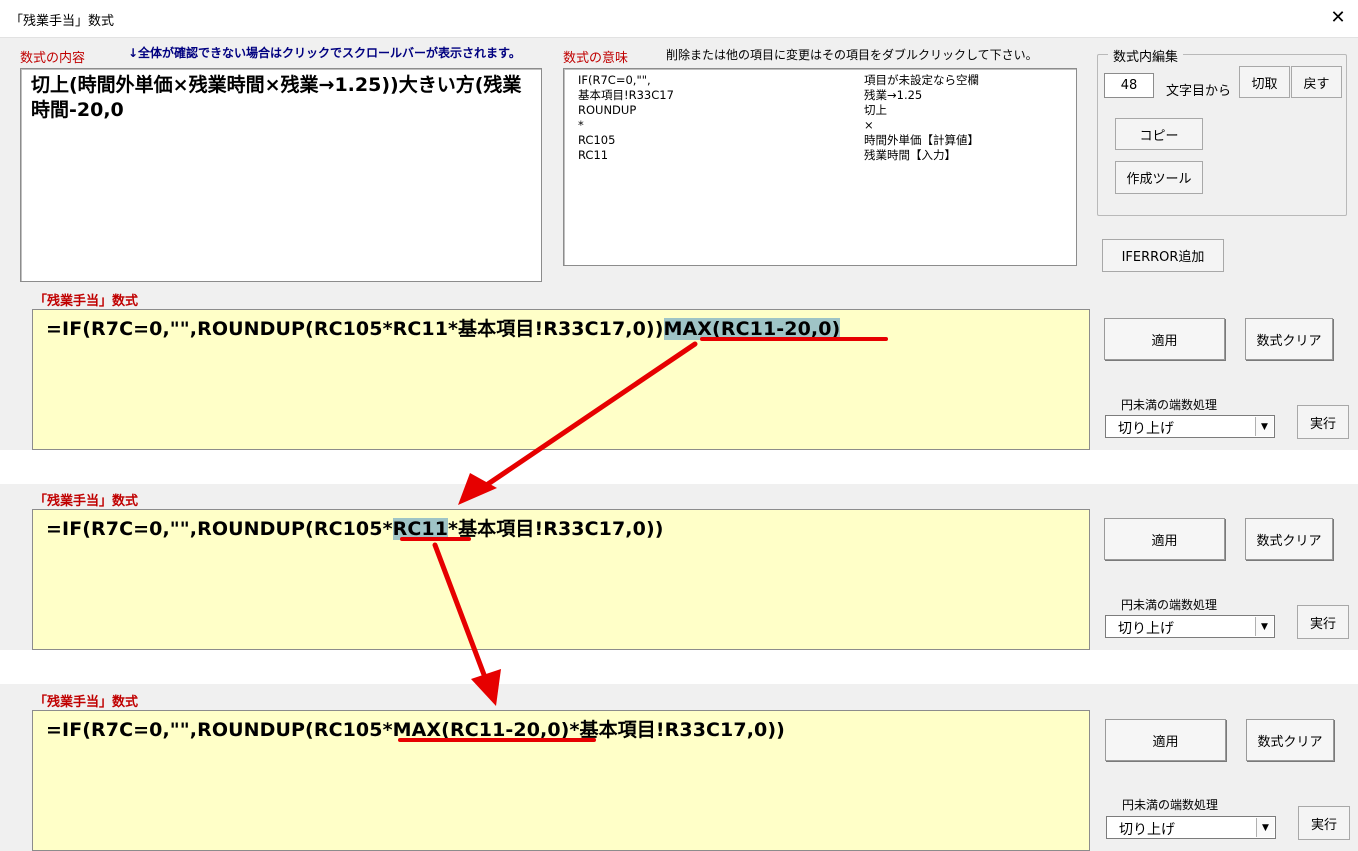 Image resolution: width=1358 pixels, height=851 pixels. Describe the element at coordinates (281, 175) in the screenshot. I see `formula-content-box: 切上(時間外単価×残業時間×残業→1.25))大きい方(残業時間-20,0` at that location.